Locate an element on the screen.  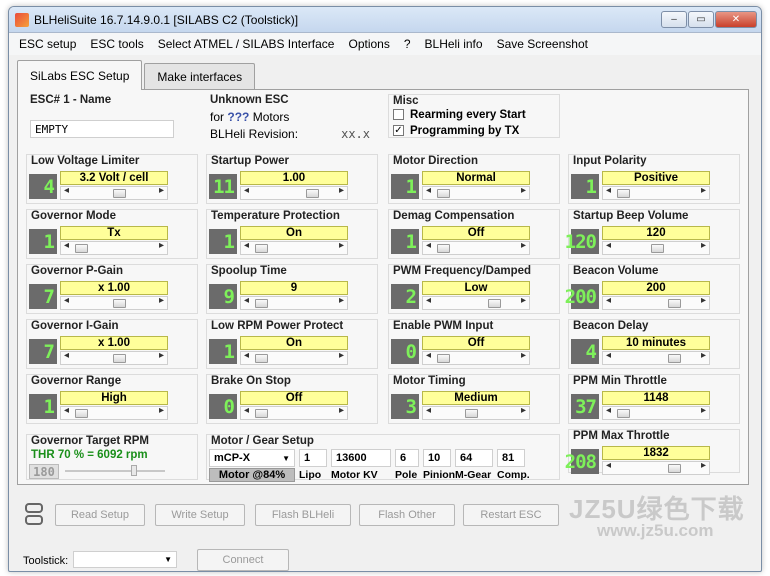
menu-esc-tools: ESC tools is located at coordinates (116, 44).